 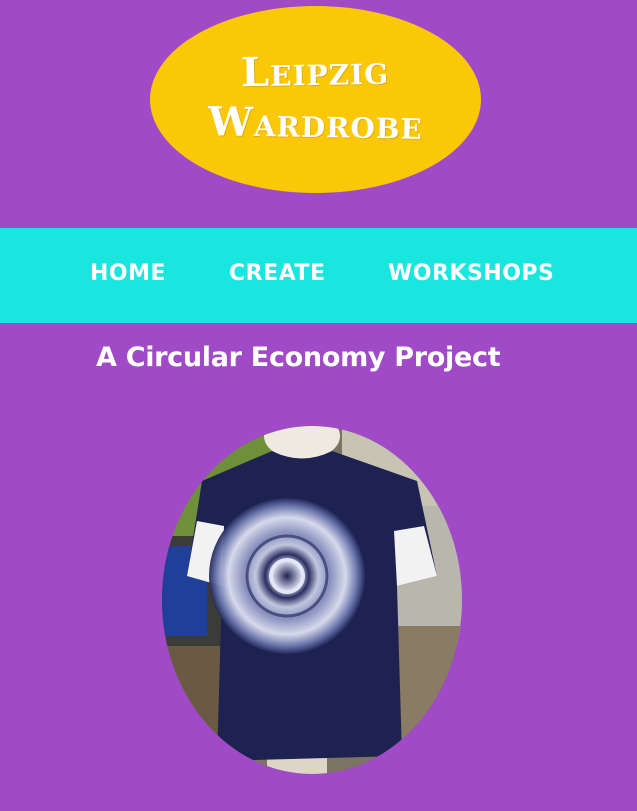 I want to click on site-logo: Leipzig Wardrobe, so click(x=315, y=99).